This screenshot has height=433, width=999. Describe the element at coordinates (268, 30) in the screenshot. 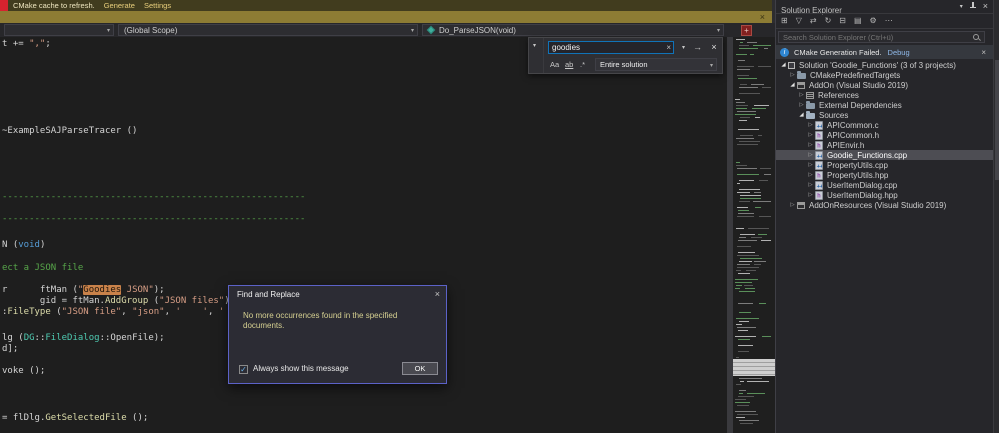

I see `scope-dropdown: (Global Scope) ▾` at that location.